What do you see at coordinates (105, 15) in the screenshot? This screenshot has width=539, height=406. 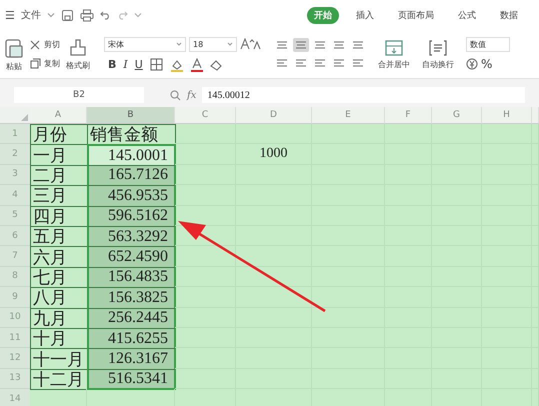 I see `undo-icon` at bounding box center [105, 15].